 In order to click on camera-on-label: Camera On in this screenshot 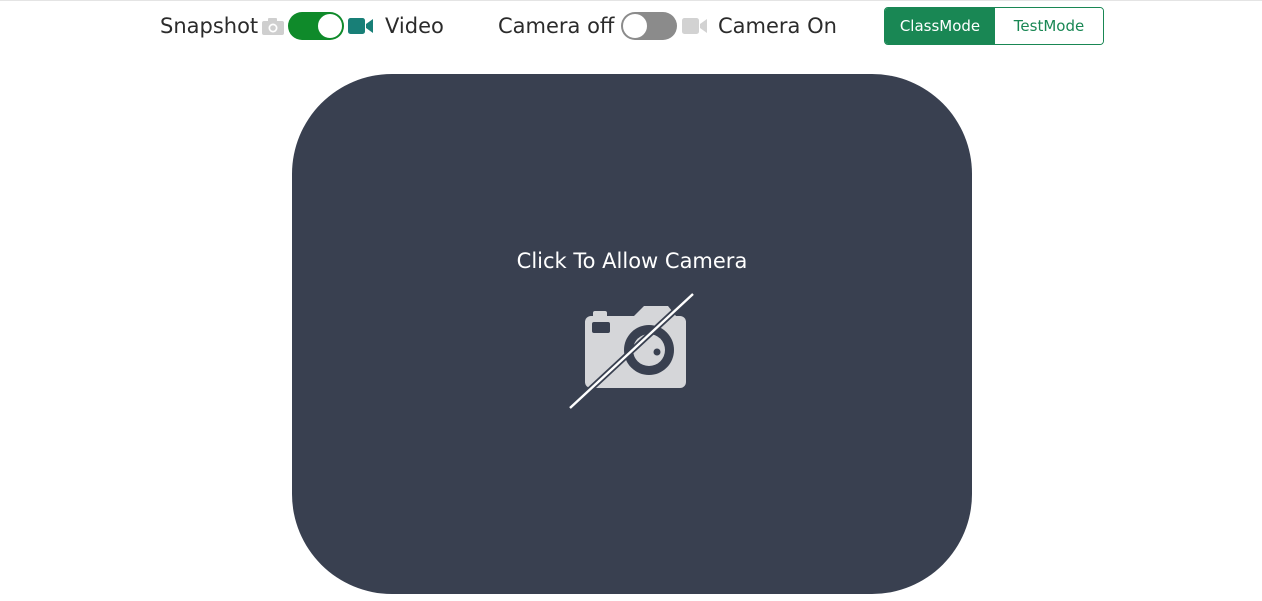, I will do `click(777, 26)`.